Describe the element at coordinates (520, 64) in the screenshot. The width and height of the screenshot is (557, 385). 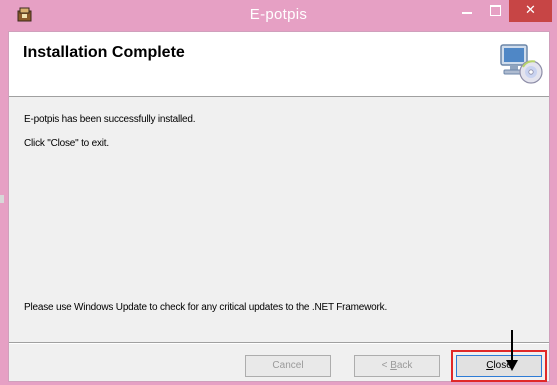
I see `computer-cd-icon` at that location.